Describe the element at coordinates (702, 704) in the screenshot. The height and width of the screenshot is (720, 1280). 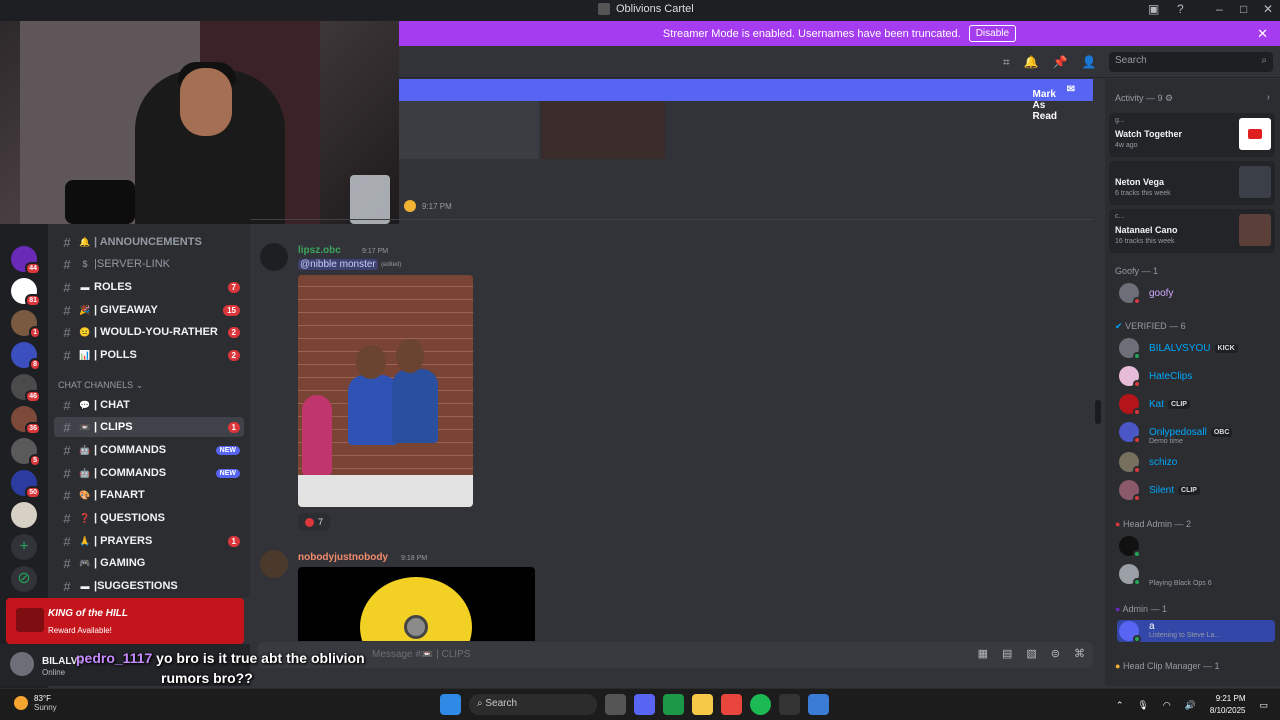
I see `file-explorer-icon` at that location.